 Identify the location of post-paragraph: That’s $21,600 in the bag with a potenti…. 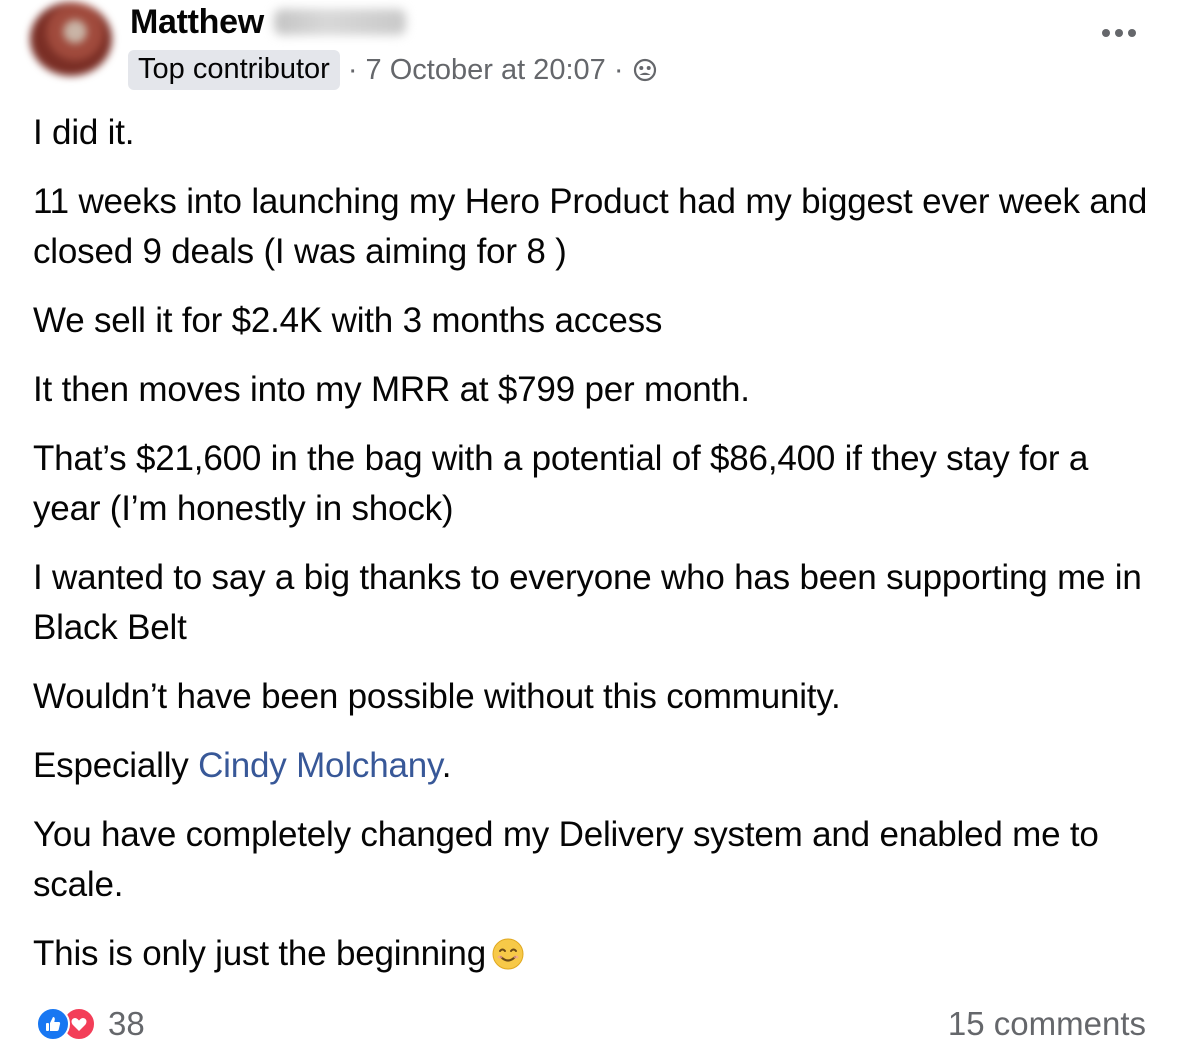
(561, 483).